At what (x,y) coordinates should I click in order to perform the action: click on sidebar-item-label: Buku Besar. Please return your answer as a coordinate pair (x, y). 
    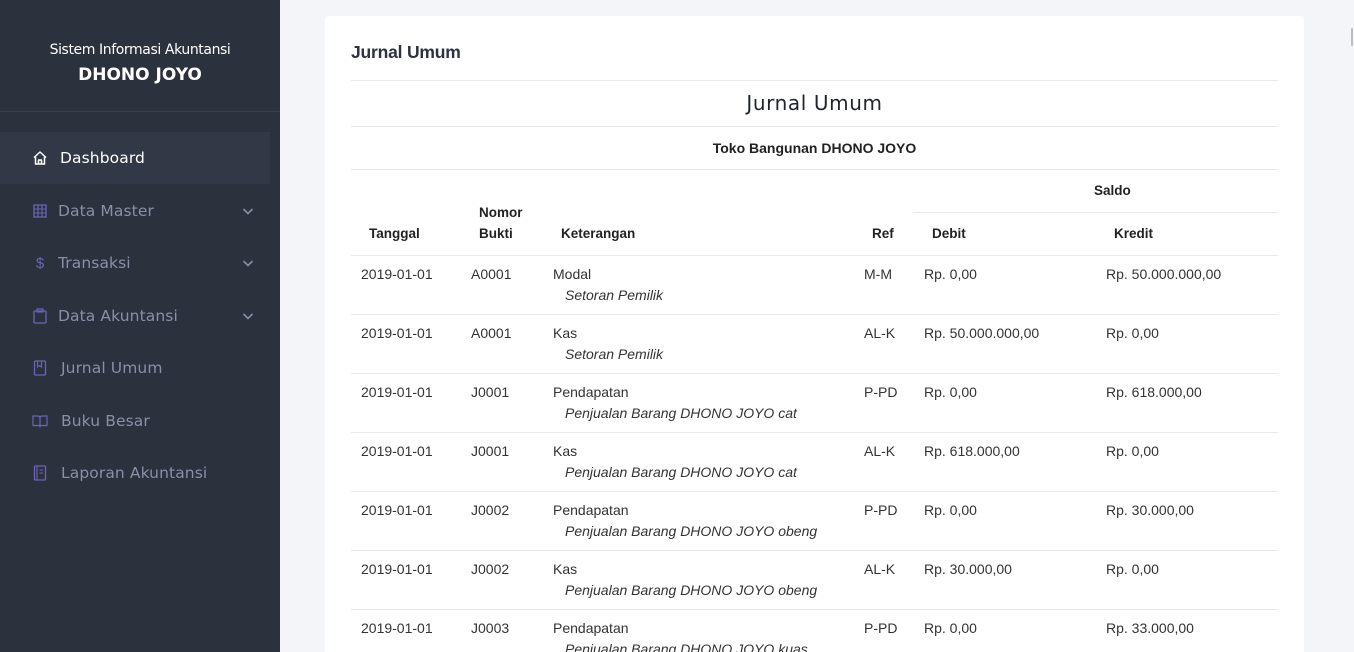
    Looking at the image, I should click on (105, 420).